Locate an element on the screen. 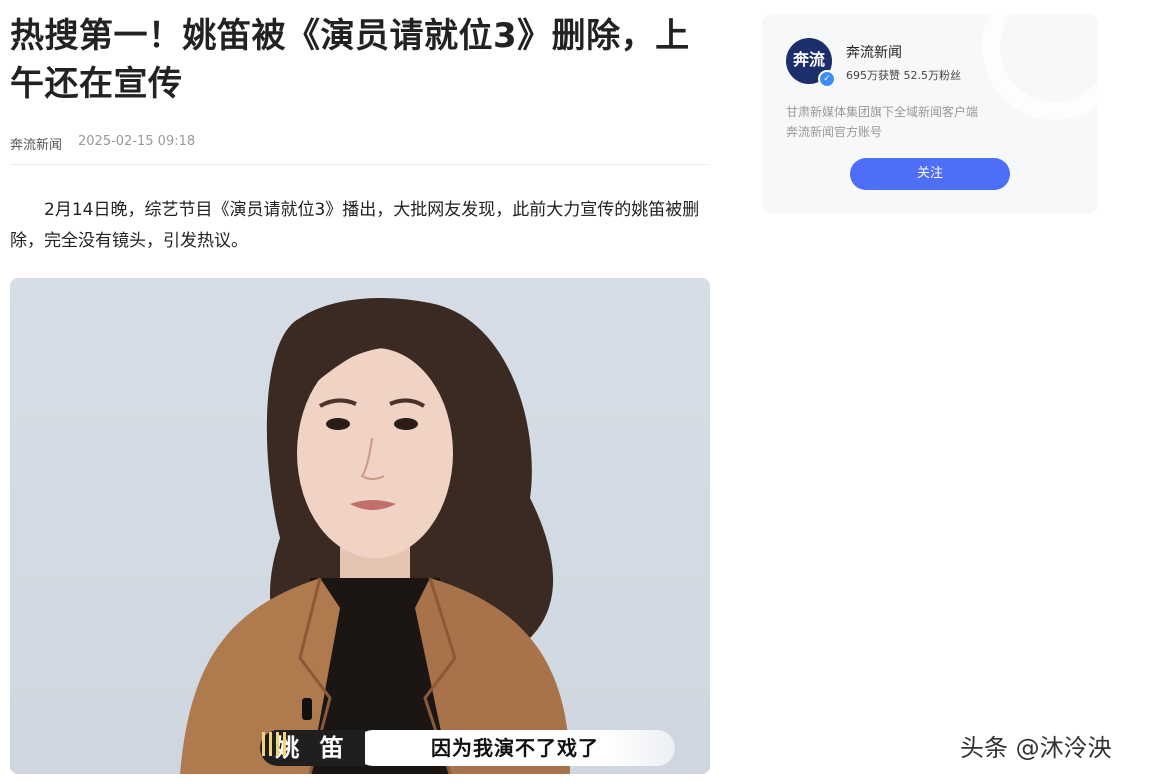 This screenshot has height=784, width=1168. author-description-line1: 甘肃新媒体集团旗下全域新闻客户端 is located at coordinates (882, 112).